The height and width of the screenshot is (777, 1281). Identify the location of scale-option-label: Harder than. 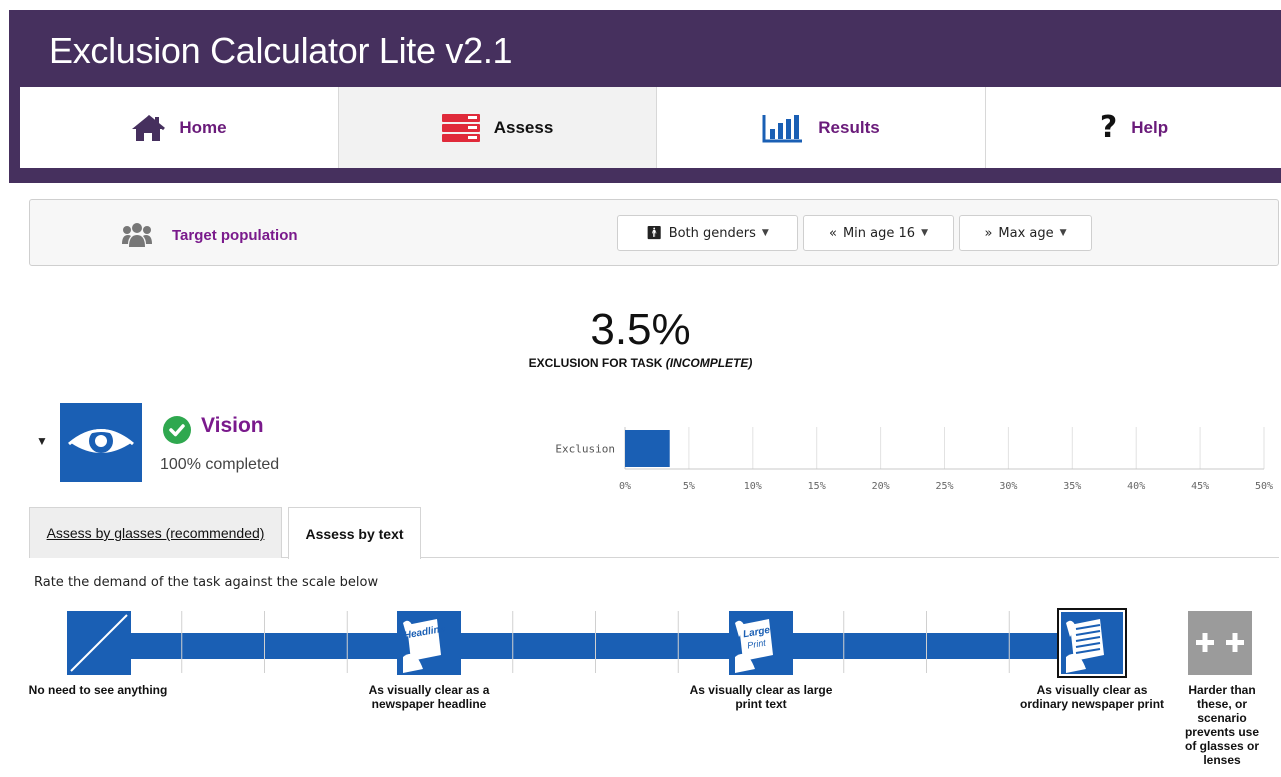
(1221, 690).